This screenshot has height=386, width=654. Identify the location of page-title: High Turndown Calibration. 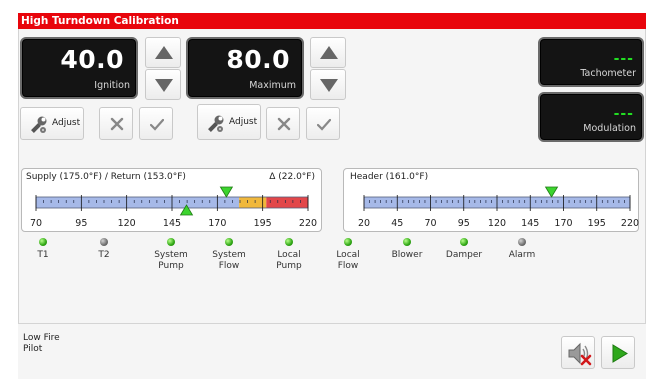
(100, 21).